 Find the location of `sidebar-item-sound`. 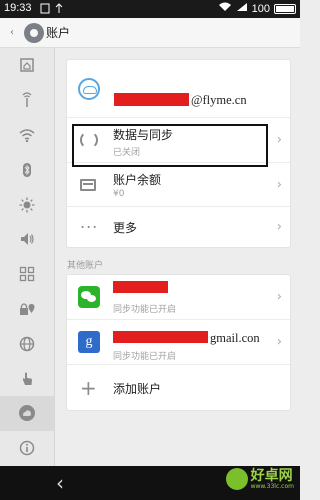

sidebar-item-sound is located at coordinates (27, 239).